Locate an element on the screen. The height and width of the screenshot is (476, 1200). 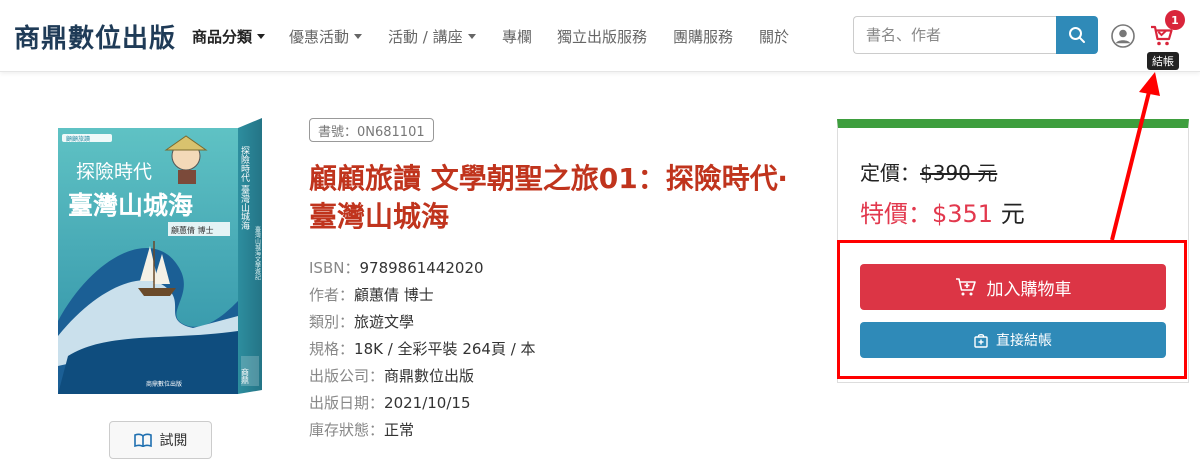
nav-item-group-buy: 團購服務 is located at coordinates (703, 36).